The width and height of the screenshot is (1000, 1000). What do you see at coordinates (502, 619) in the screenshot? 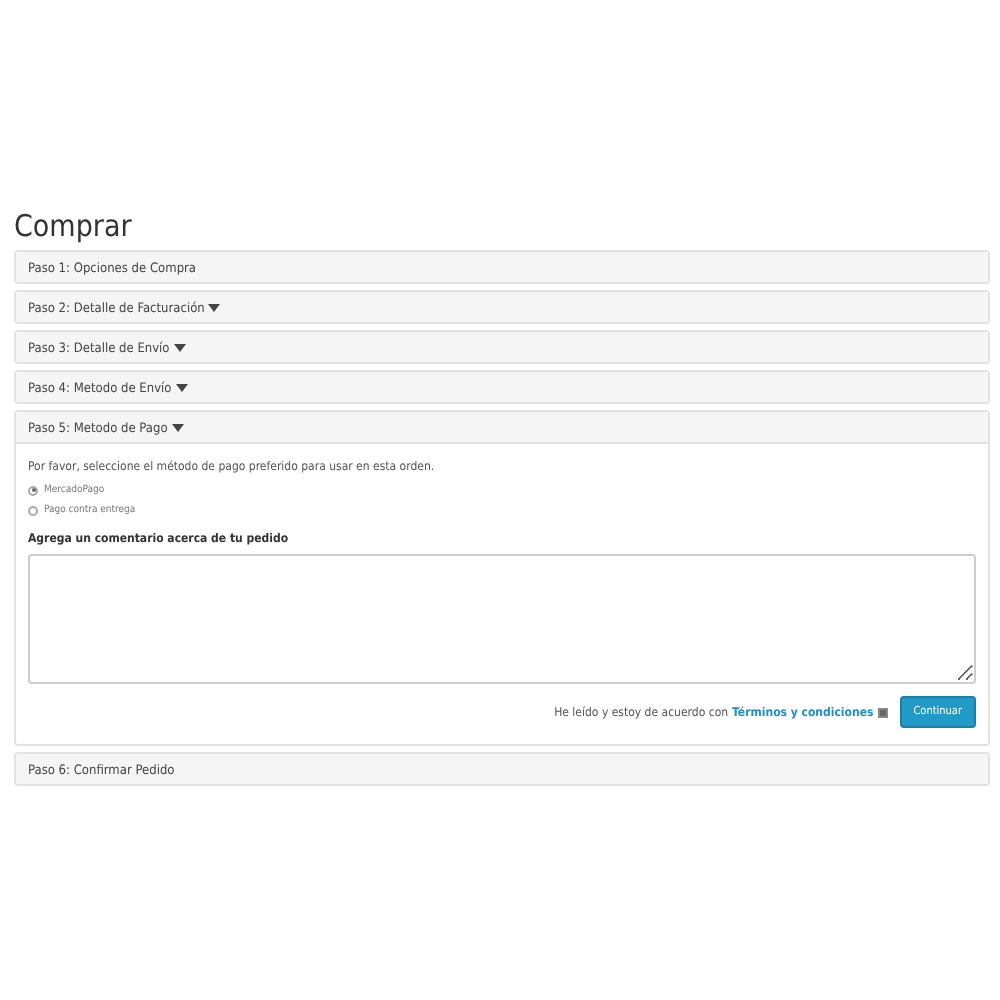
I see `comment-field` at bounding box center [502, 619].